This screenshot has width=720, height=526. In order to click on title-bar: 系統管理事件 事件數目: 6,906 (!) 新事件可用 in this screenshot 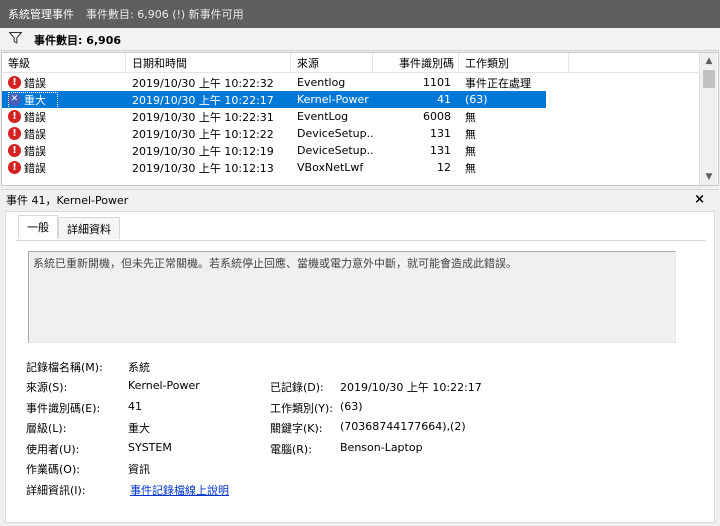, I will do `click(360, 14)`.